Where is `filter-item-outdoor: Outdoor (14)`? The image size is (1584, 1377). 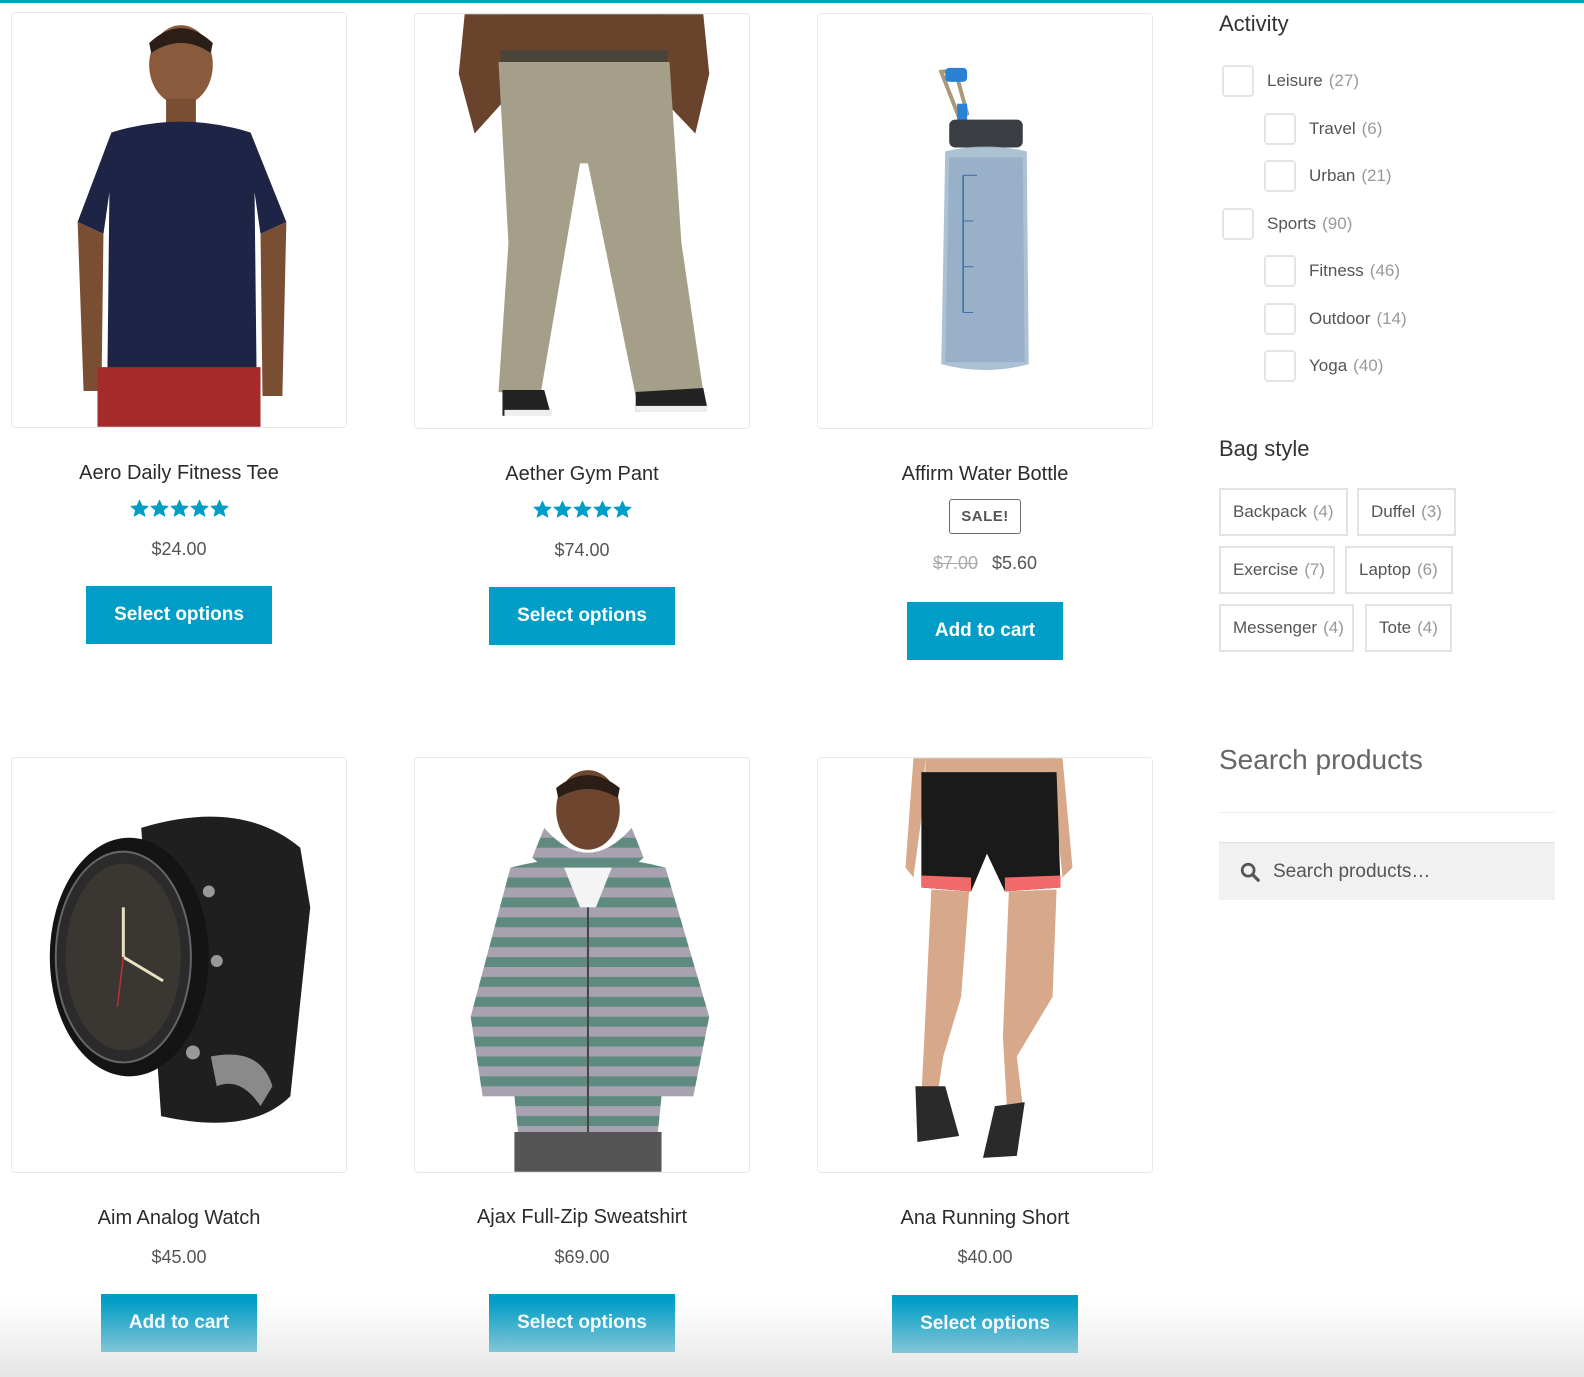 filter-item-outdoor: Outdoor (14) is located at coordinates (1335, 319).